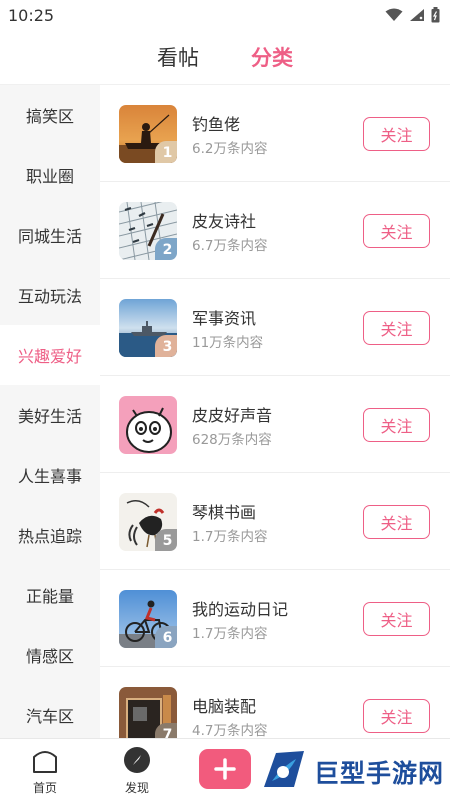 This screenshot has width=450, height=800. What do you see at coordinates (232, 440) in the screenshot?
I see `topic-count: 628万条内容` at bounding box center [232, 440].